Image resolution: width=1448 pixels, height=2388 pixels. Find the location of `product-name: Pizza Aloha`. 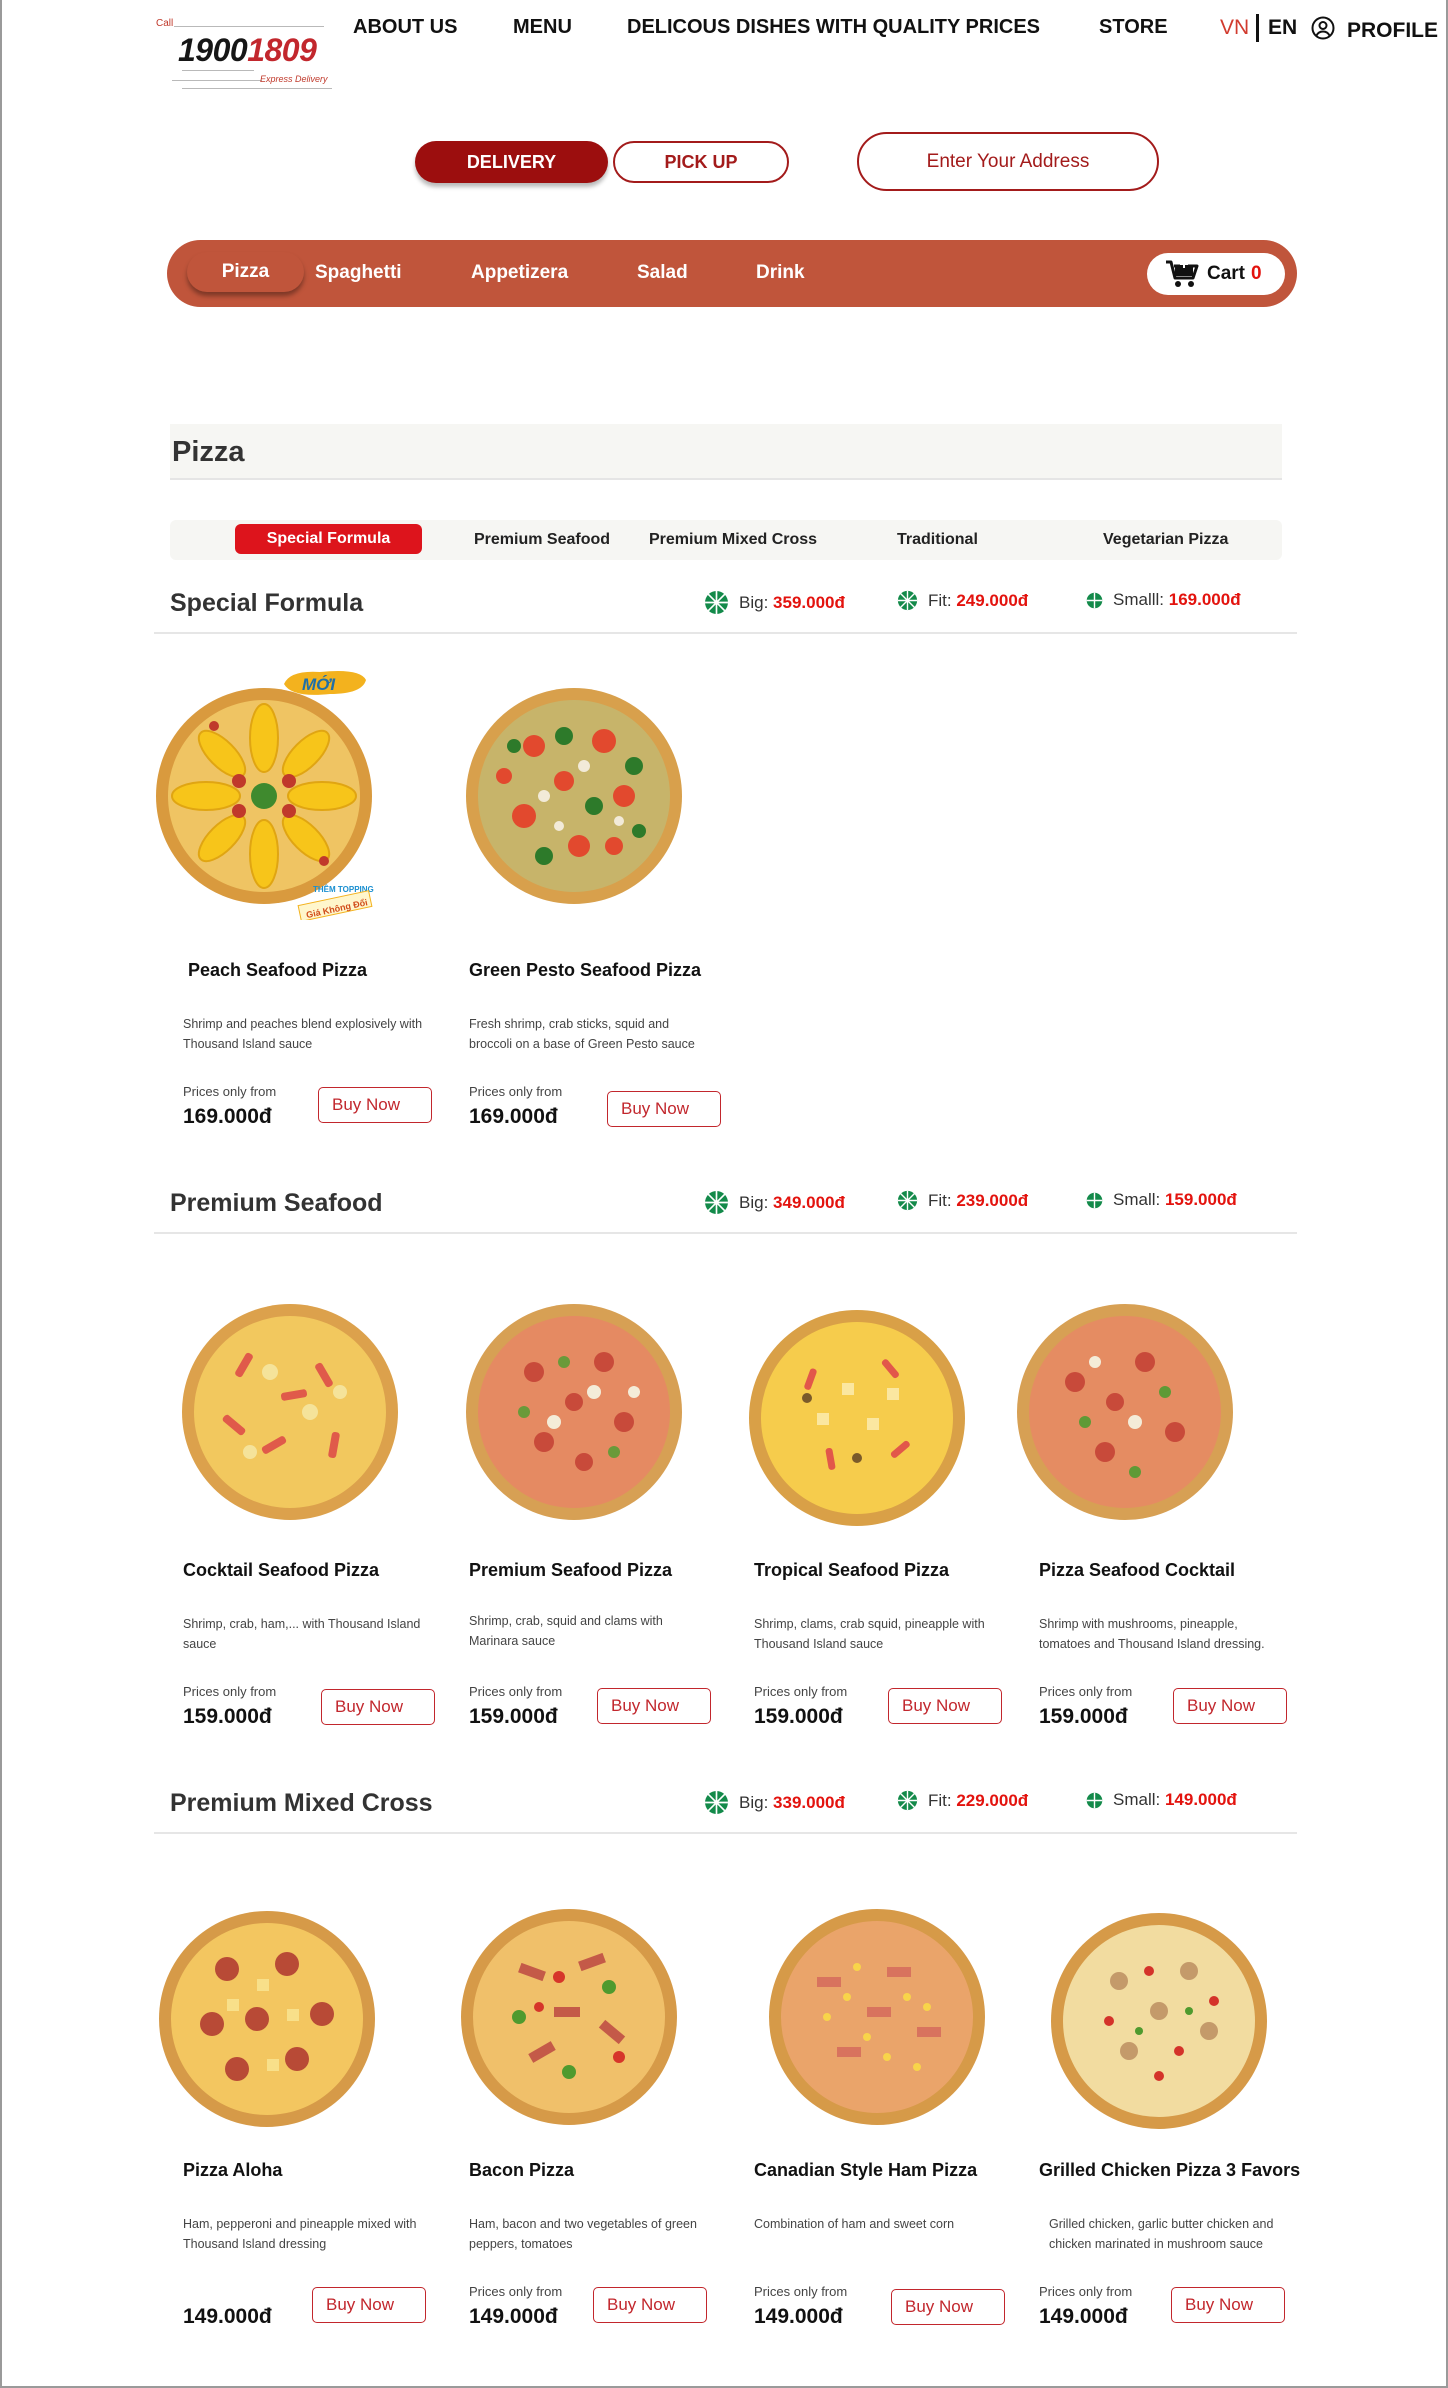

product-name: Pizza Aloha is located at coordinates (232, 2170).